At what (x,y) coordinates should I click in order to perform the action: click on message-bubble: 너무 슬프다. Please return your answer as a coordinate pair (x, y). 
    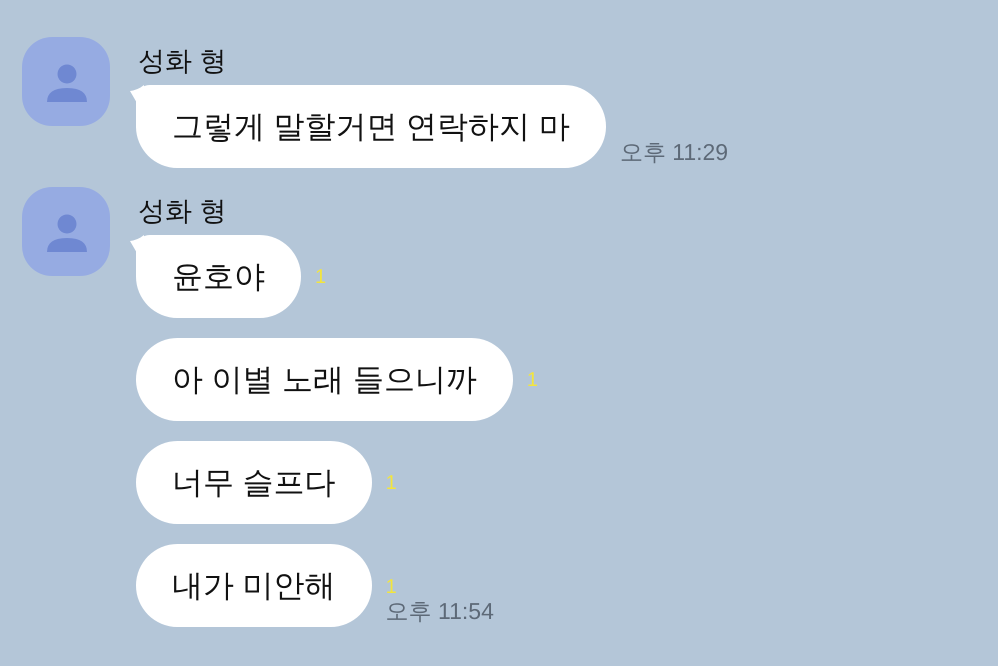
    Looking at the image, I should click on (254, 482).